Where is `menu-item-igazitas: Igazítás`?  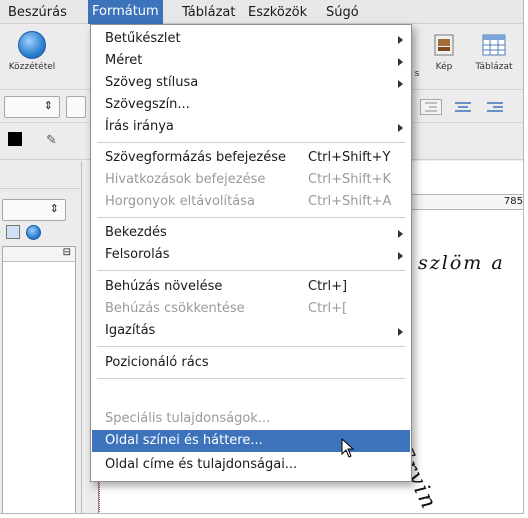
menu-item-igazitas: Igazítás is located at coordinates (251, 331).